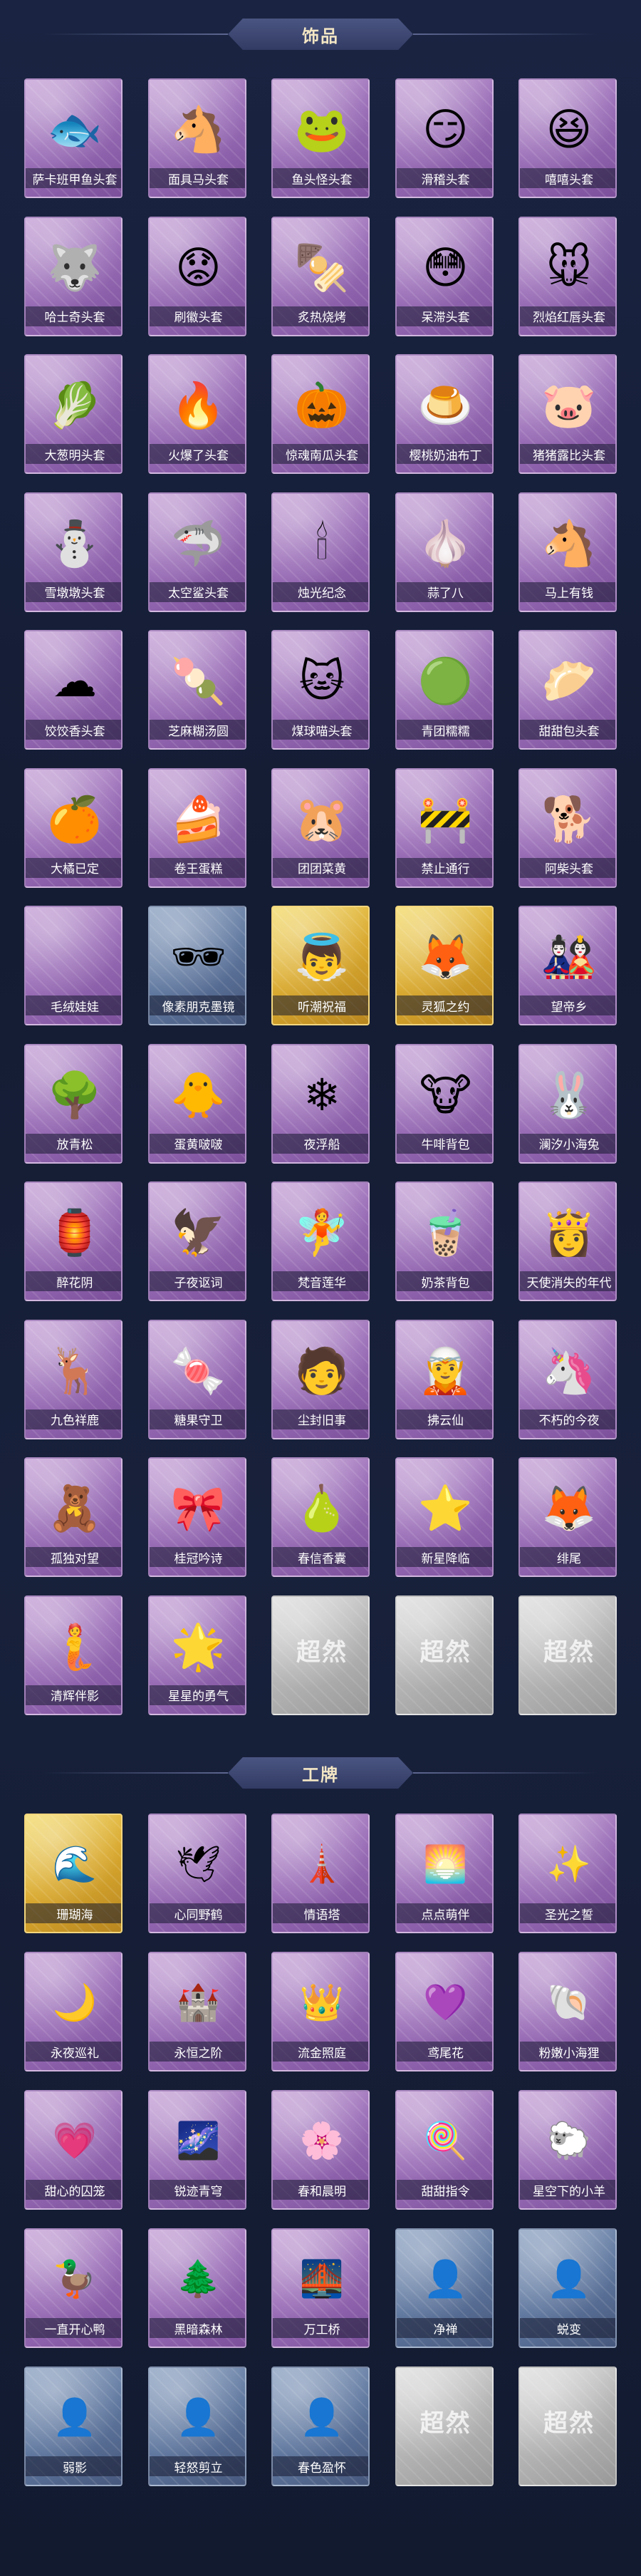 The width and height of the screenshot is (641, 2576). I want to click on item-card: 👼 听潮祝福, so click(320, 966).